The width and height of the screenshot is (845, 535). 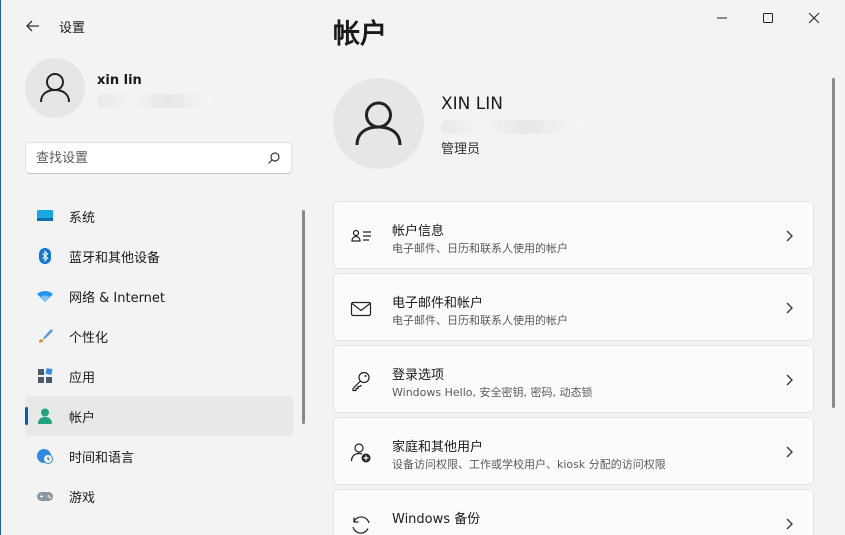 I want to click on sidebar-item-network: 网络 & Internet, so click(x=159, y=296).